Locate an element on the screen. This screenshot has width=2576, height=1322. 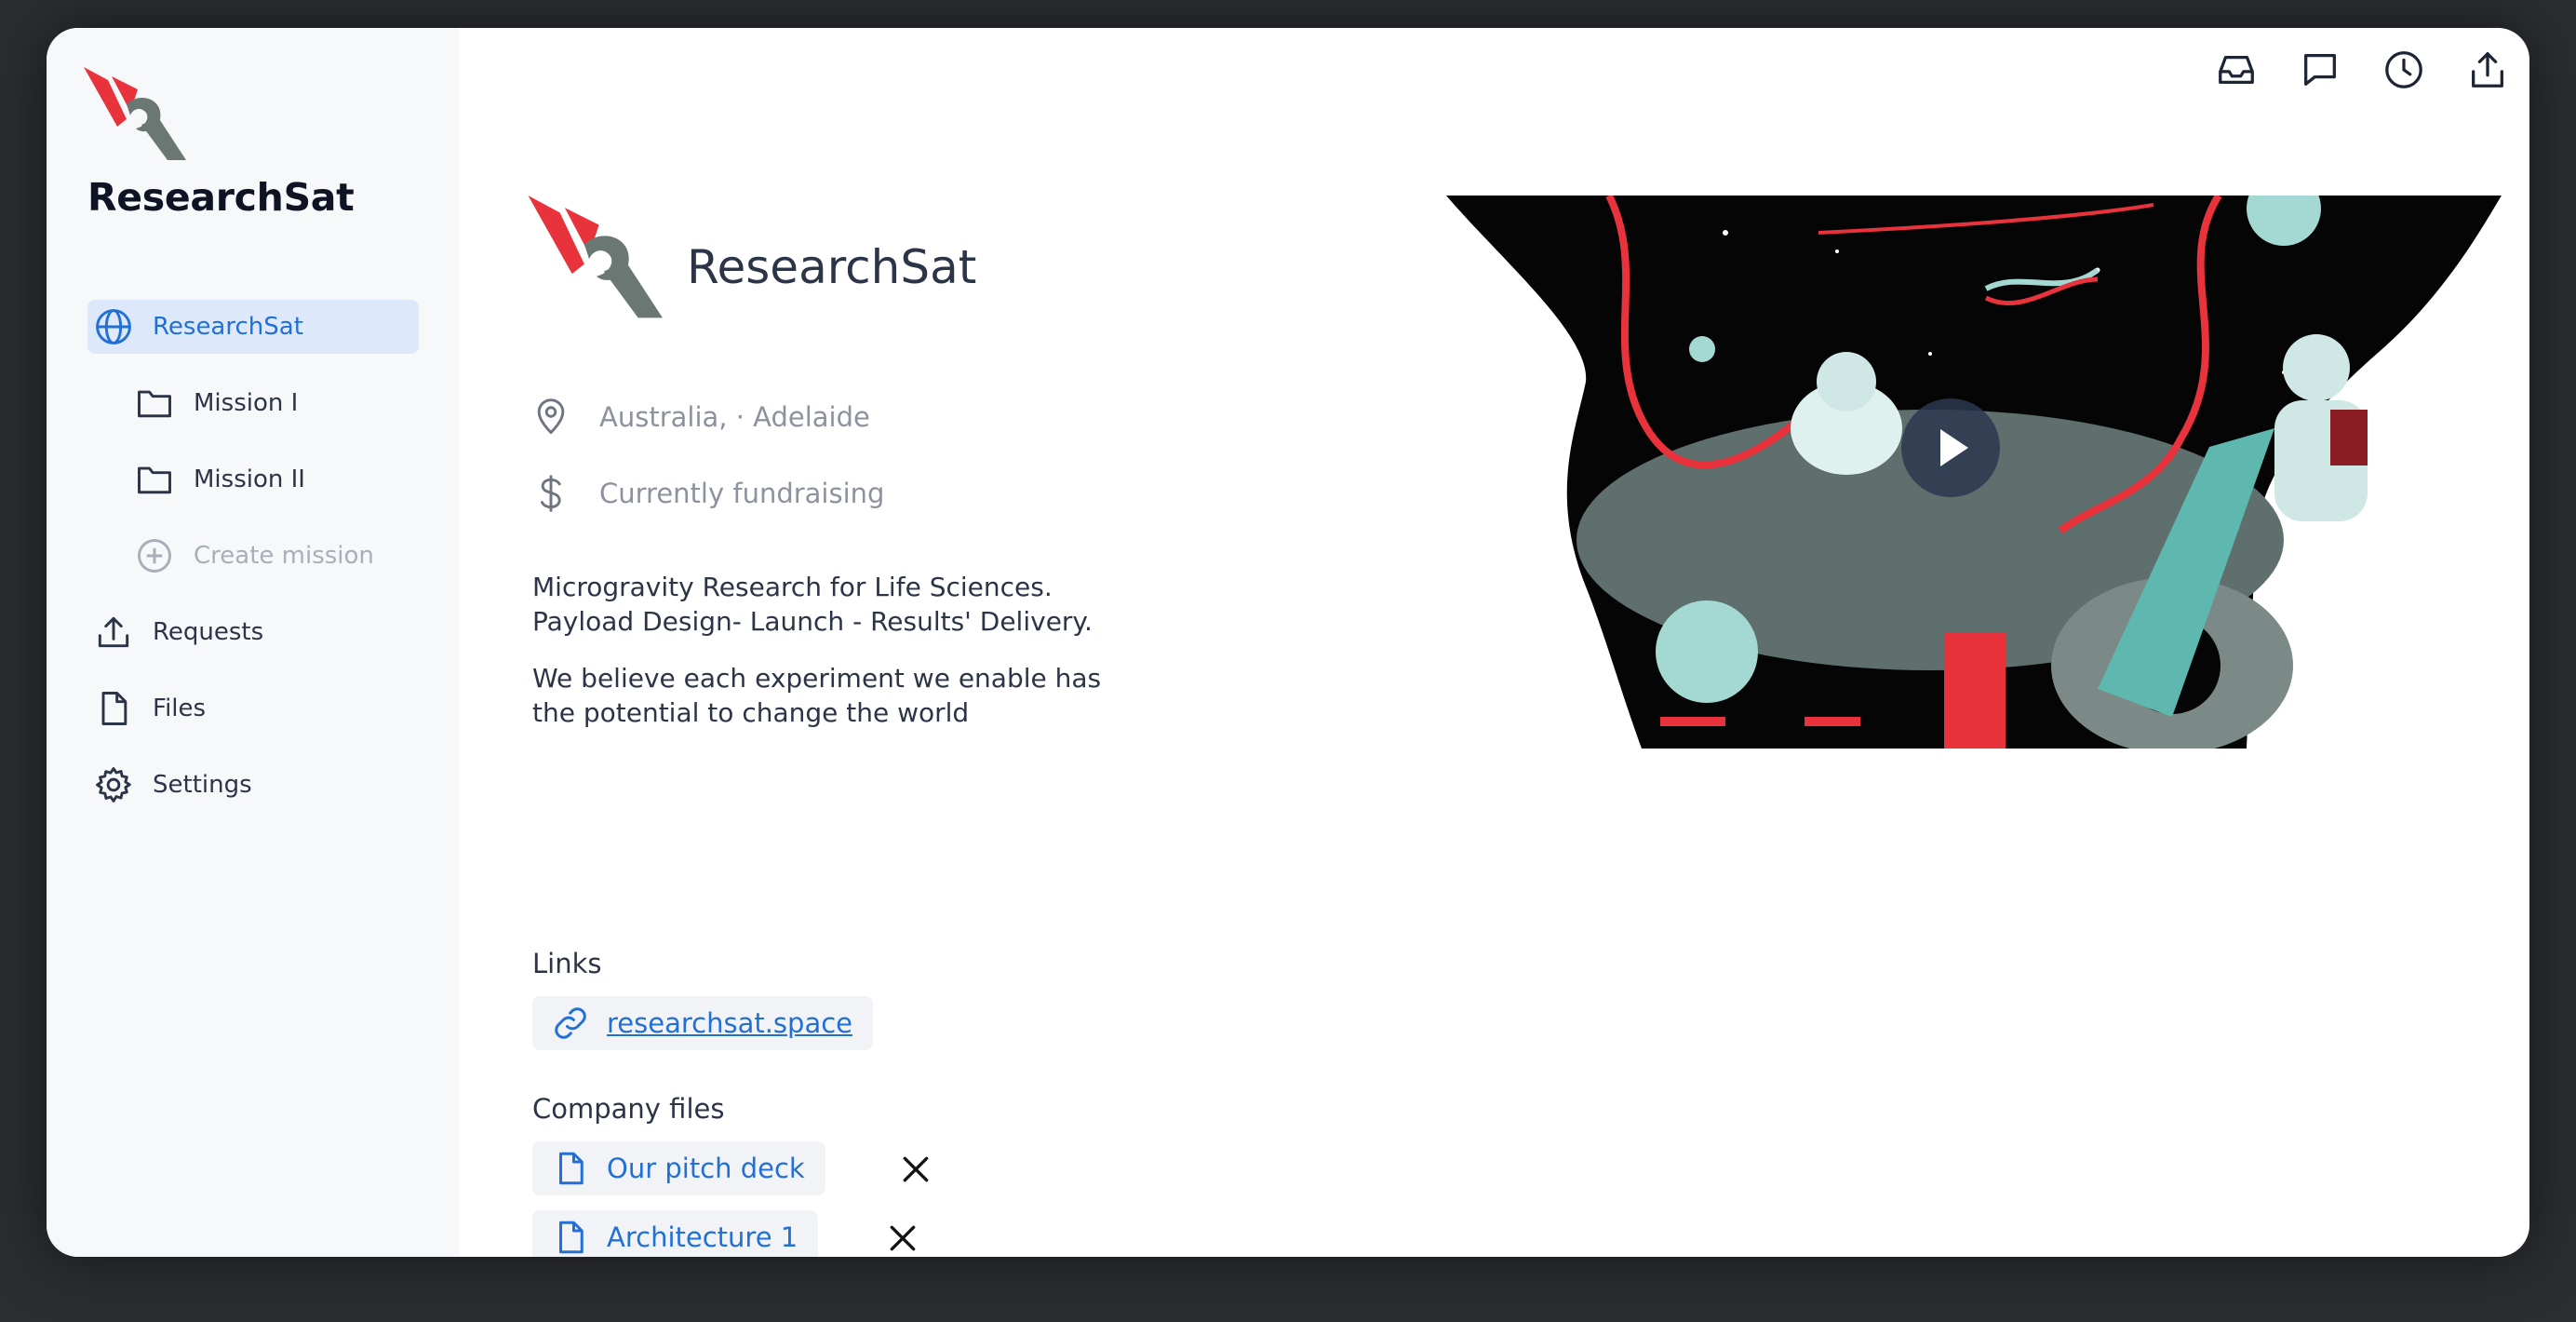
sidebar-item-label: Create mission is located at coordinates (284, 556).